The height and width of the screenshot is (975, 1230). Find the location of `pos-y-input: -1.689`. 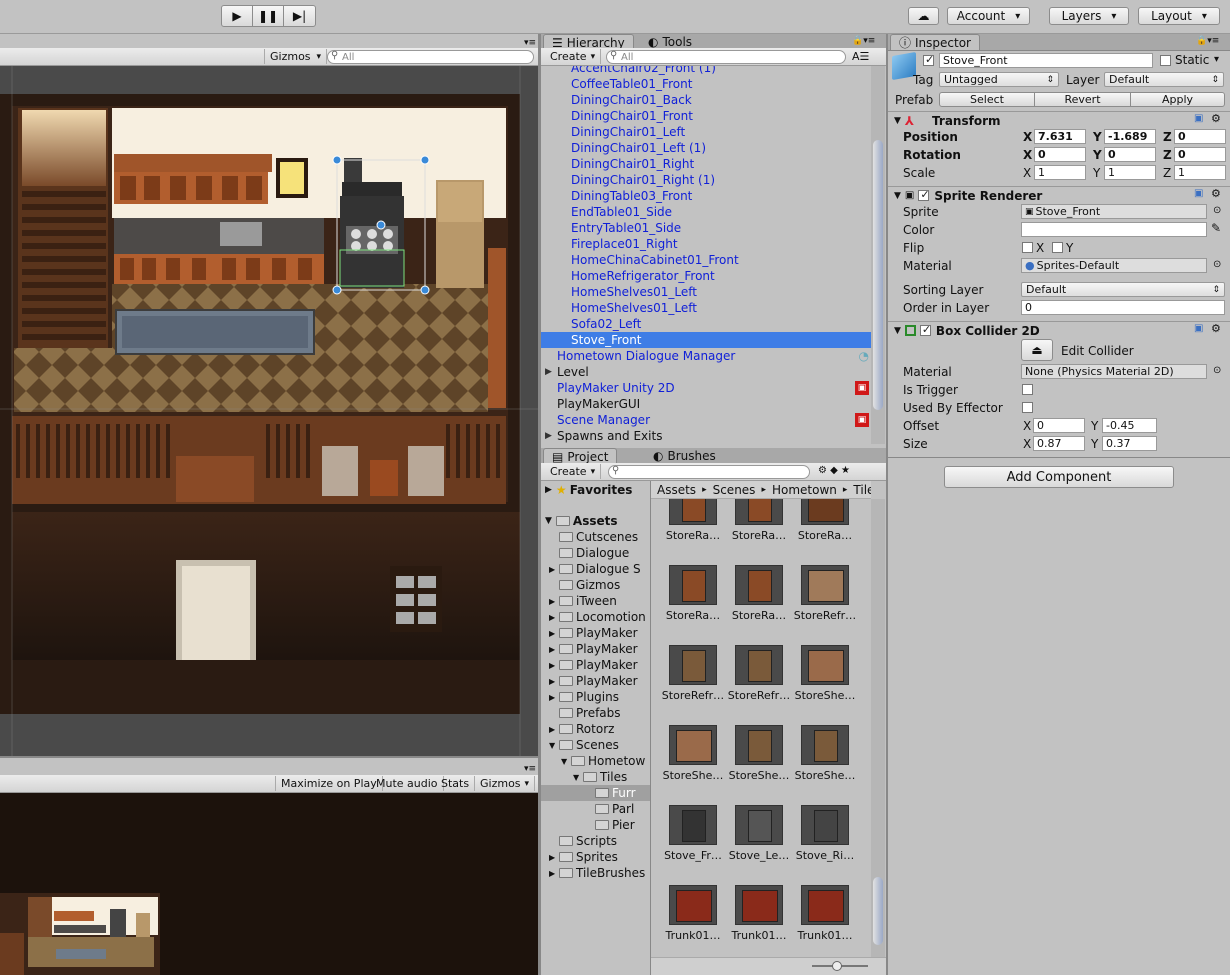

pos-y-input: -1.689 is located at coordinates (1130, 136).